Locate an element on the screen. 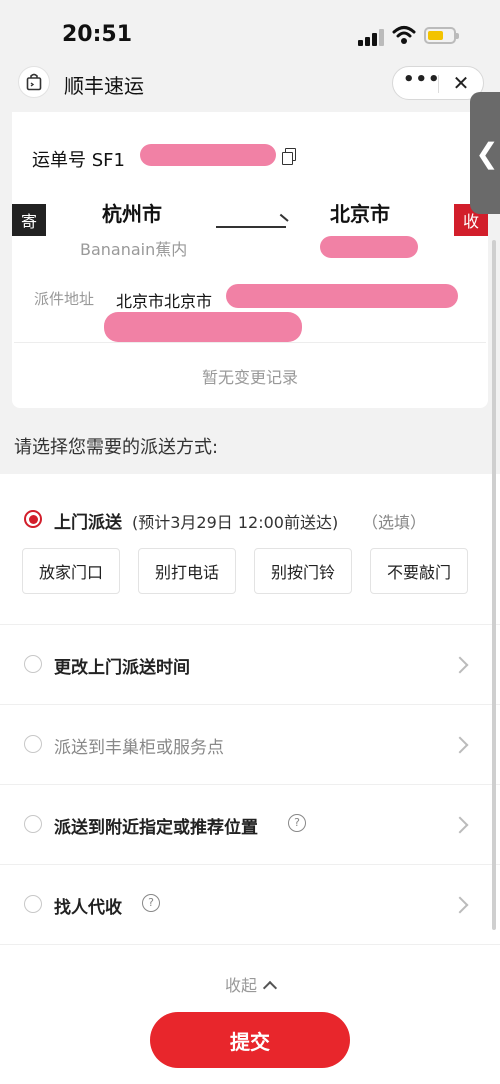 The image size is (500, 1084). option-door-delivery: 上门派送 (预计3月29日 12:00前送达) （选填） is located at coordinates (250, 518).